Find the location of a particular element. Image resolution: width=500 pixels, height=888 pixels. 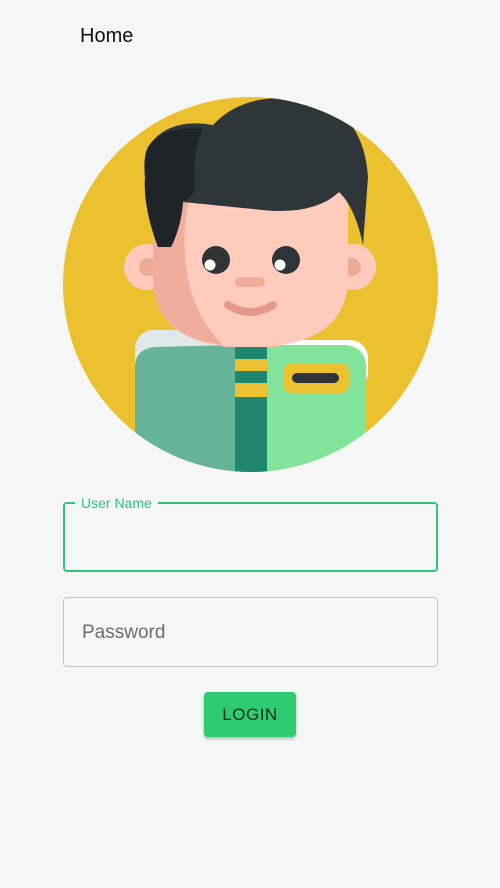

username-input is located at coordinates (250, 539).